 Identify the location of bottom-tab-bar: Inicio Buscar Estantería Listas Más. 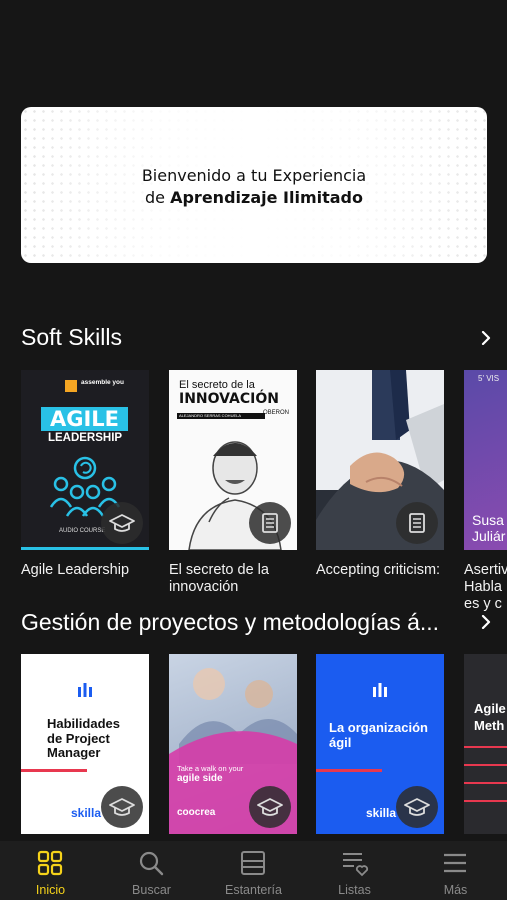
(253, 870).